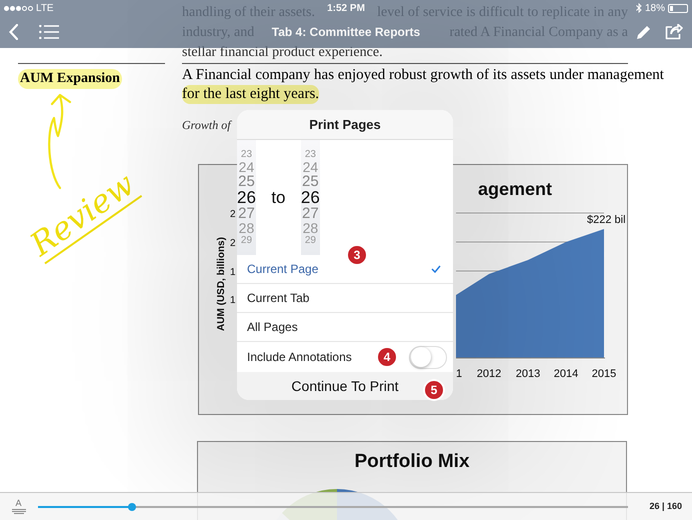  What do you see at coordinates (45, 9) in the screenshot?
I see `carrier-label: LTE` at bounding box center [45, 9].